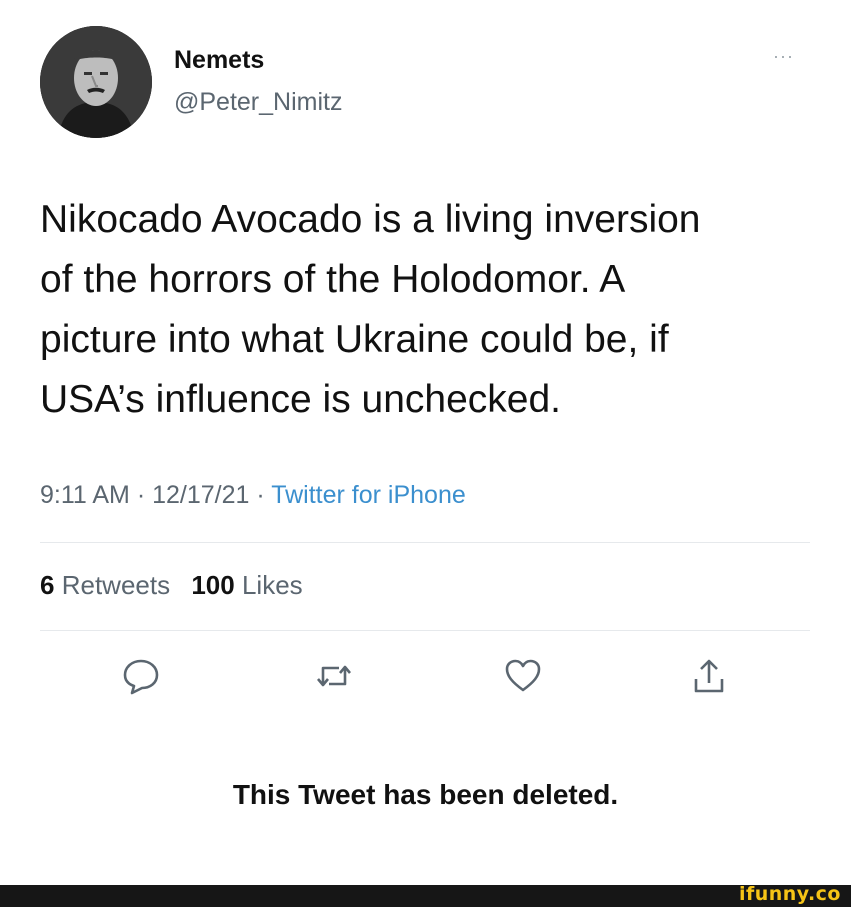  Describe the element at coordinates (425, 895) in the screenshot. I see `watermark-bar: ifunny.co` at that location.